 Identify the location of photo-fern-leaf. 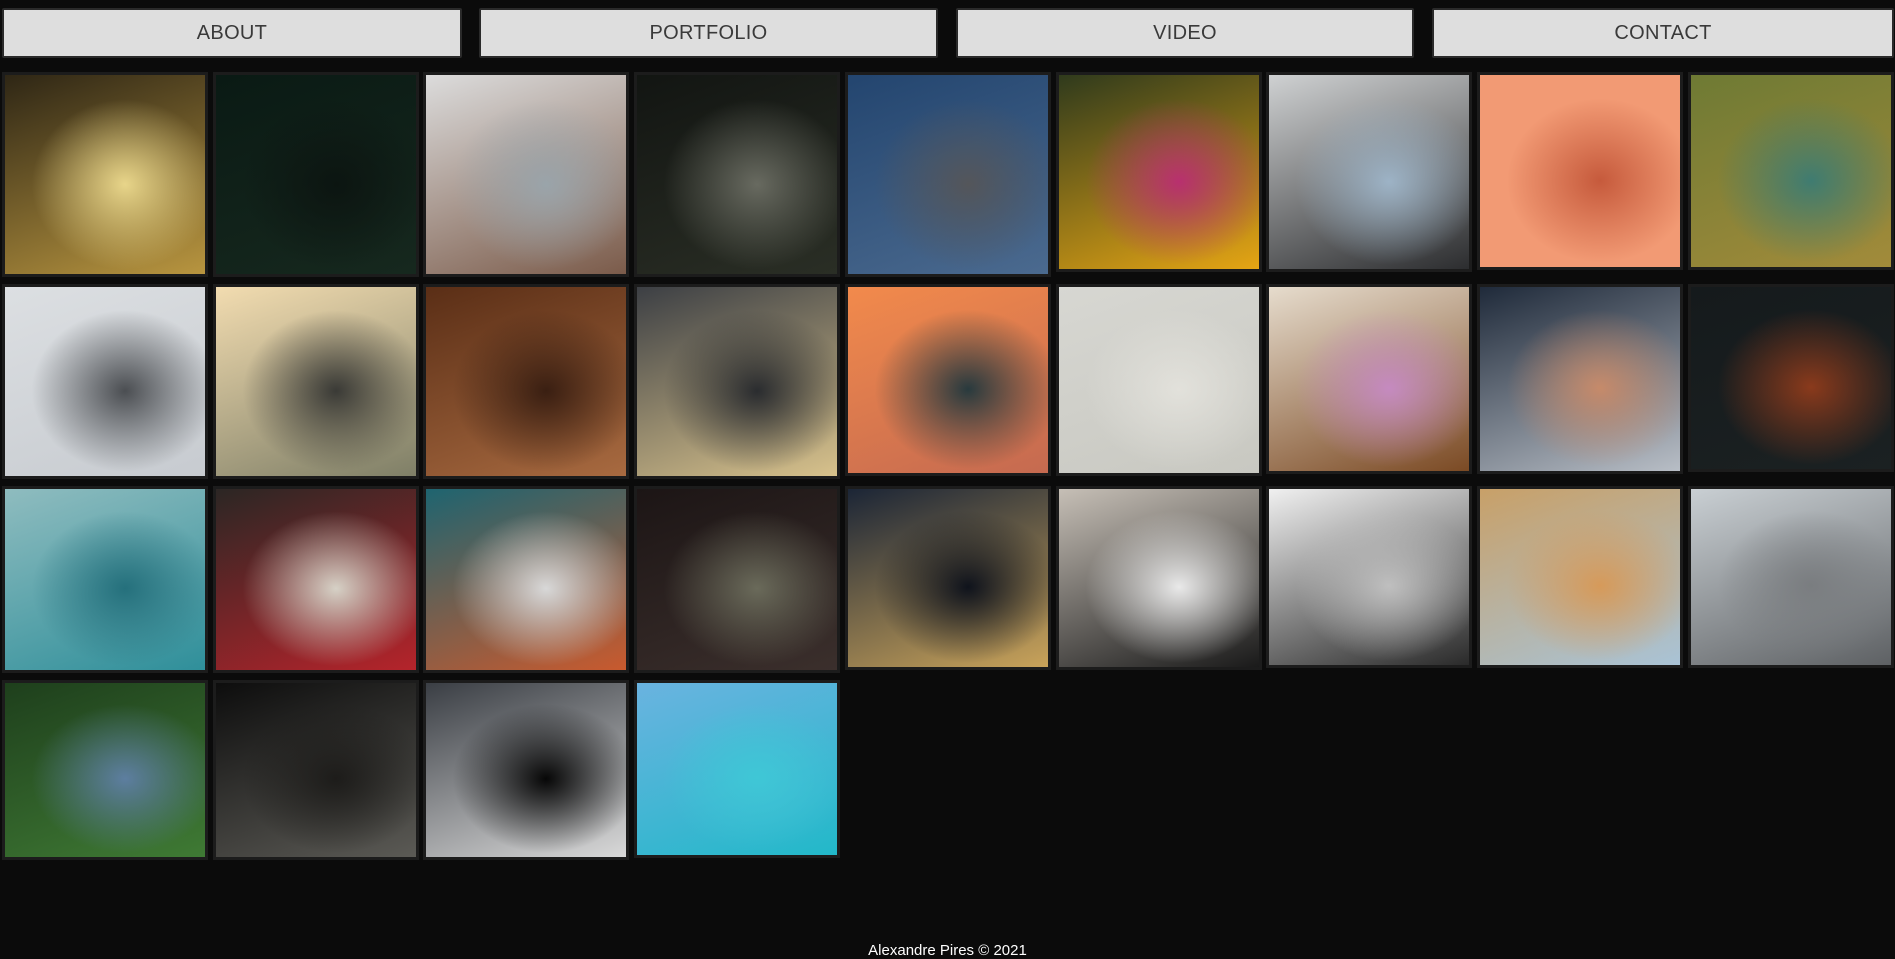
(737, 579).